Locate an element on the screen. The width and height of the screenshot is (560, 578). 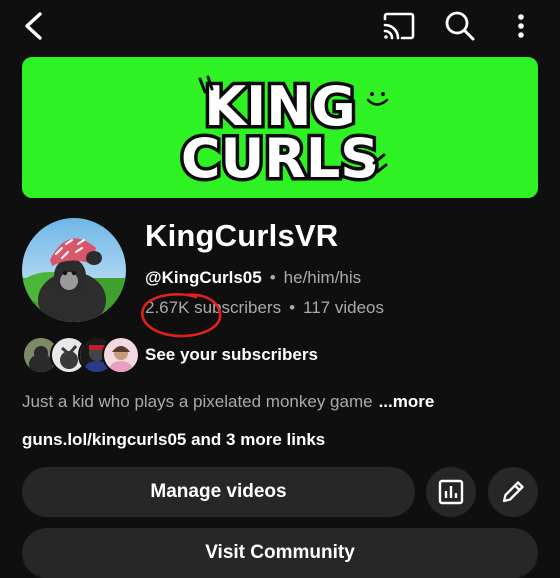
pronouns: he/him/his is located at coordinates (322, 277).